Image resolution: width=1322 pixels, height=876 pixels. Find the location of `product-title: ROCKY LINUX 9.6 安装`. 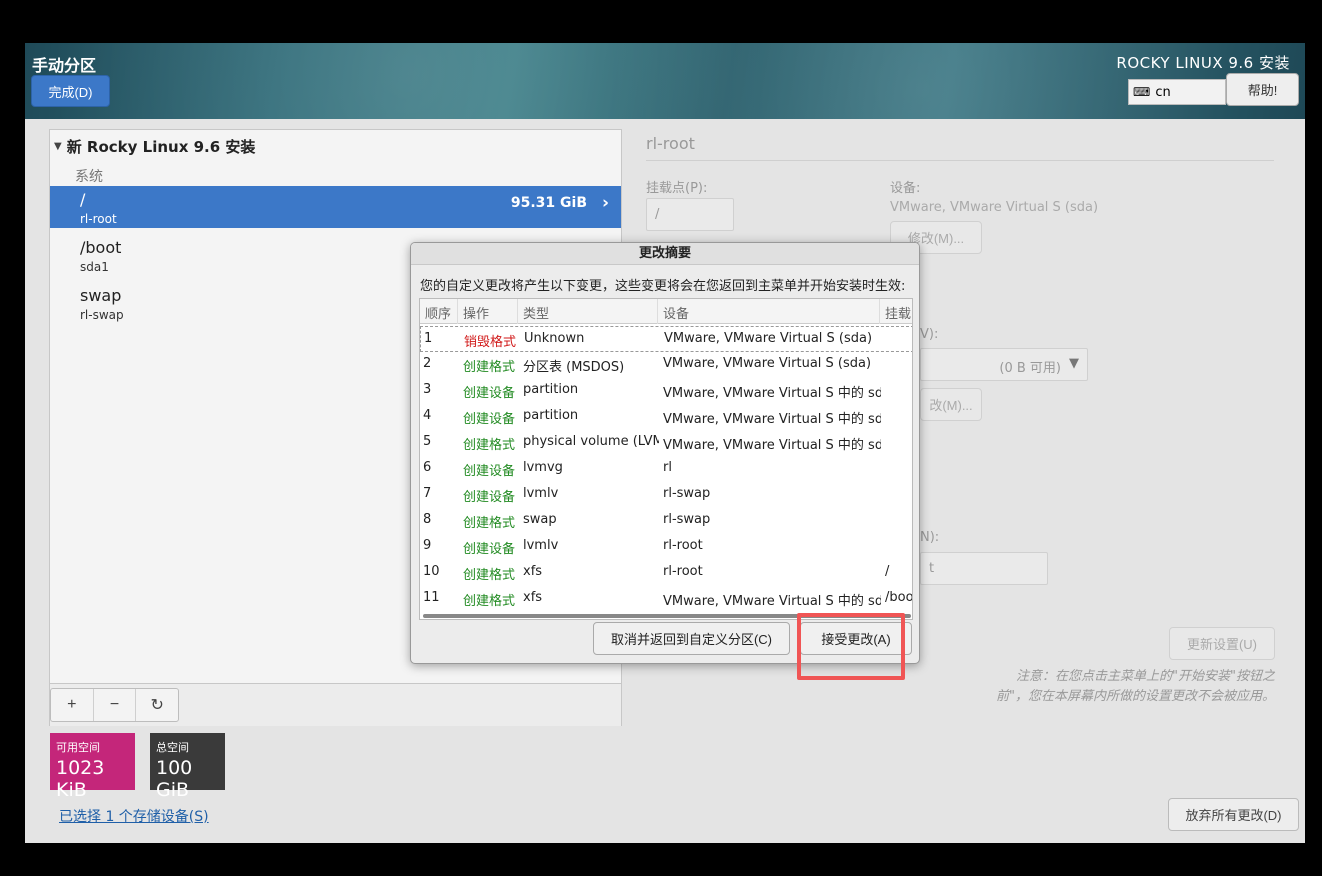

product-title: ROCKY LINUX 9.6 安装 is located at coordinates (1203, 63).